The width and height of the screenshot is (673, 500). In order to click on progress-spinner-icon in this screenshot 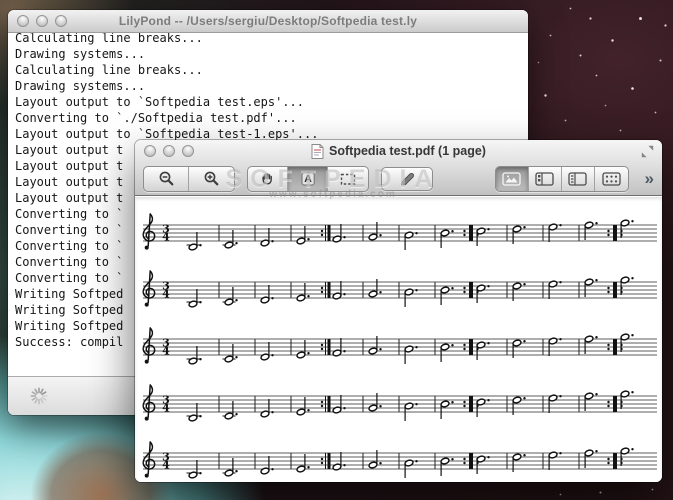, I will do `click(39, 396)`.